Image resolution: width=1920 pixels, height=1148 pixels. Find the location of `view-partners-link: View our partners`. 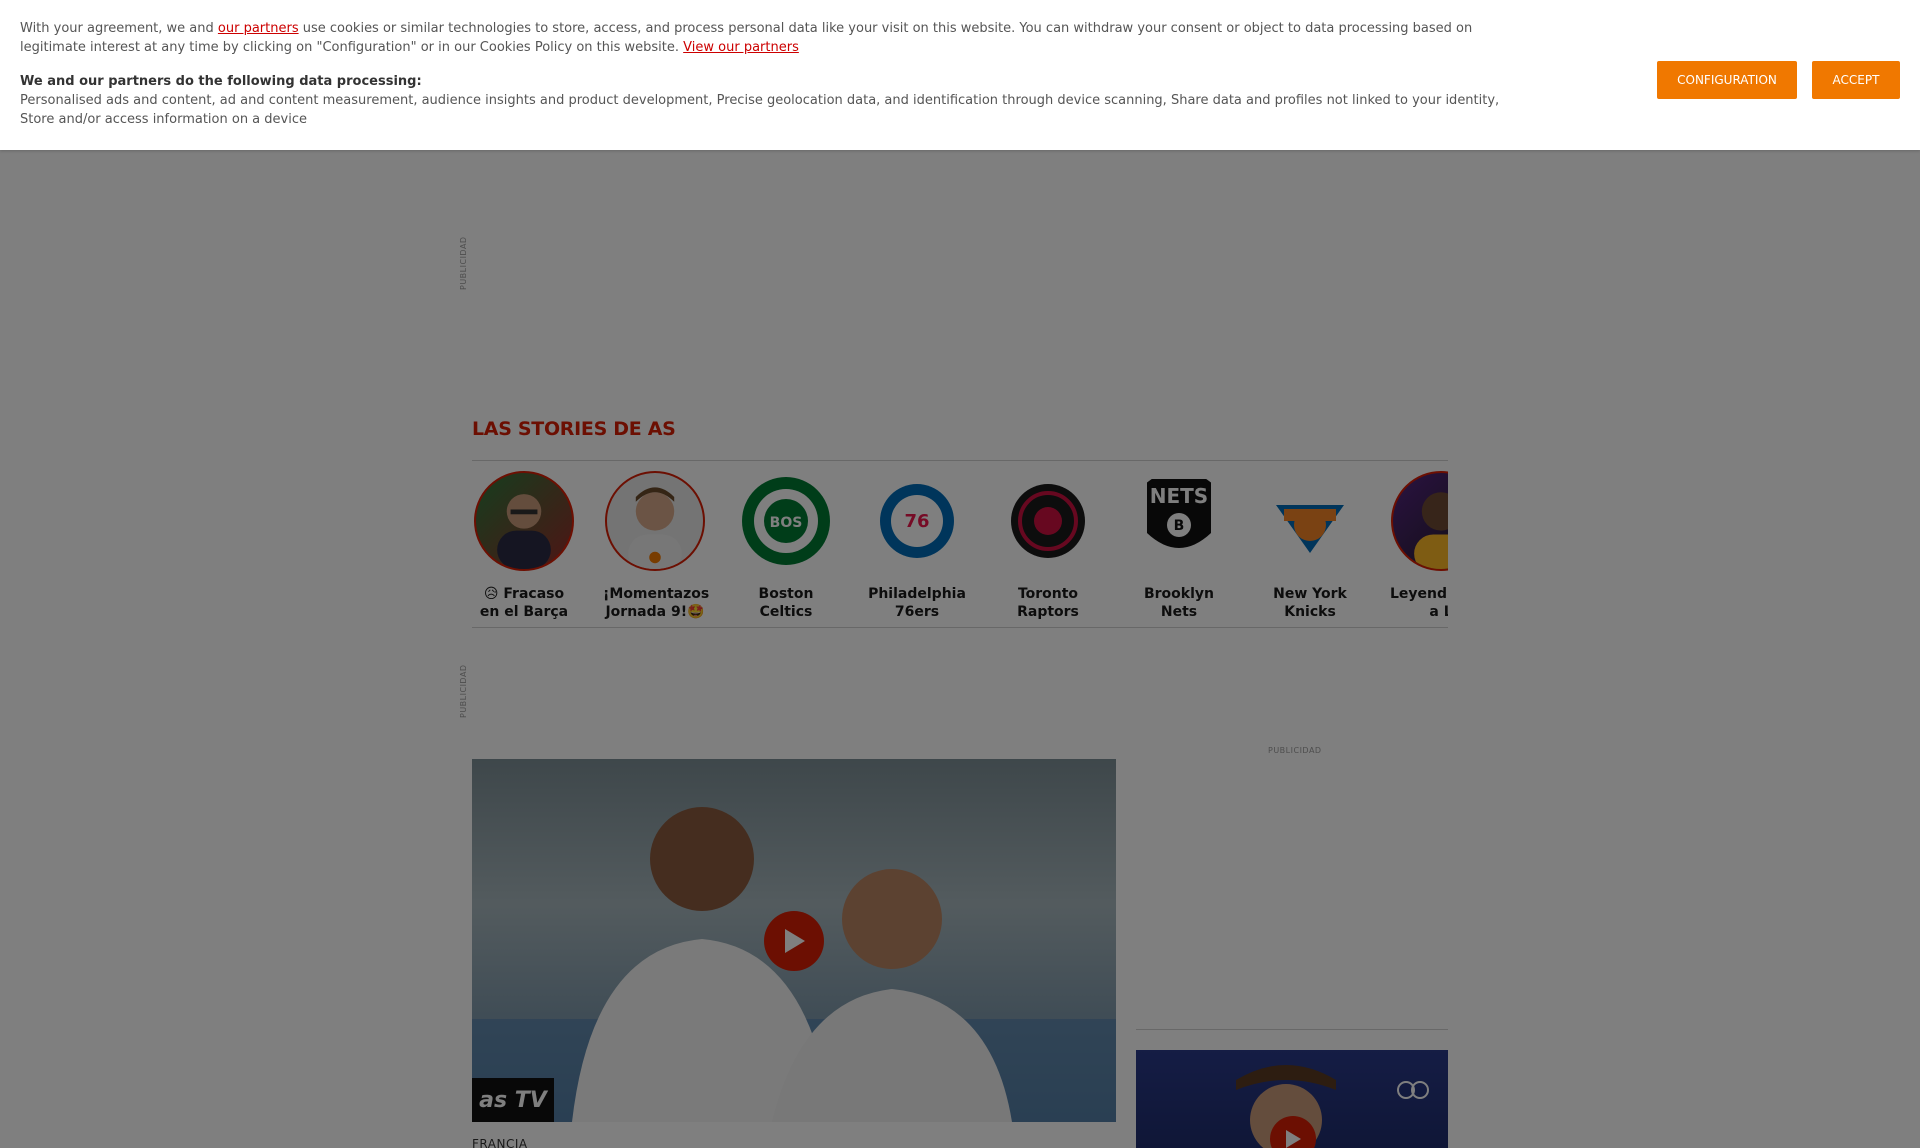

view-partners-link: View our partners is located at coordinates (741, 47).